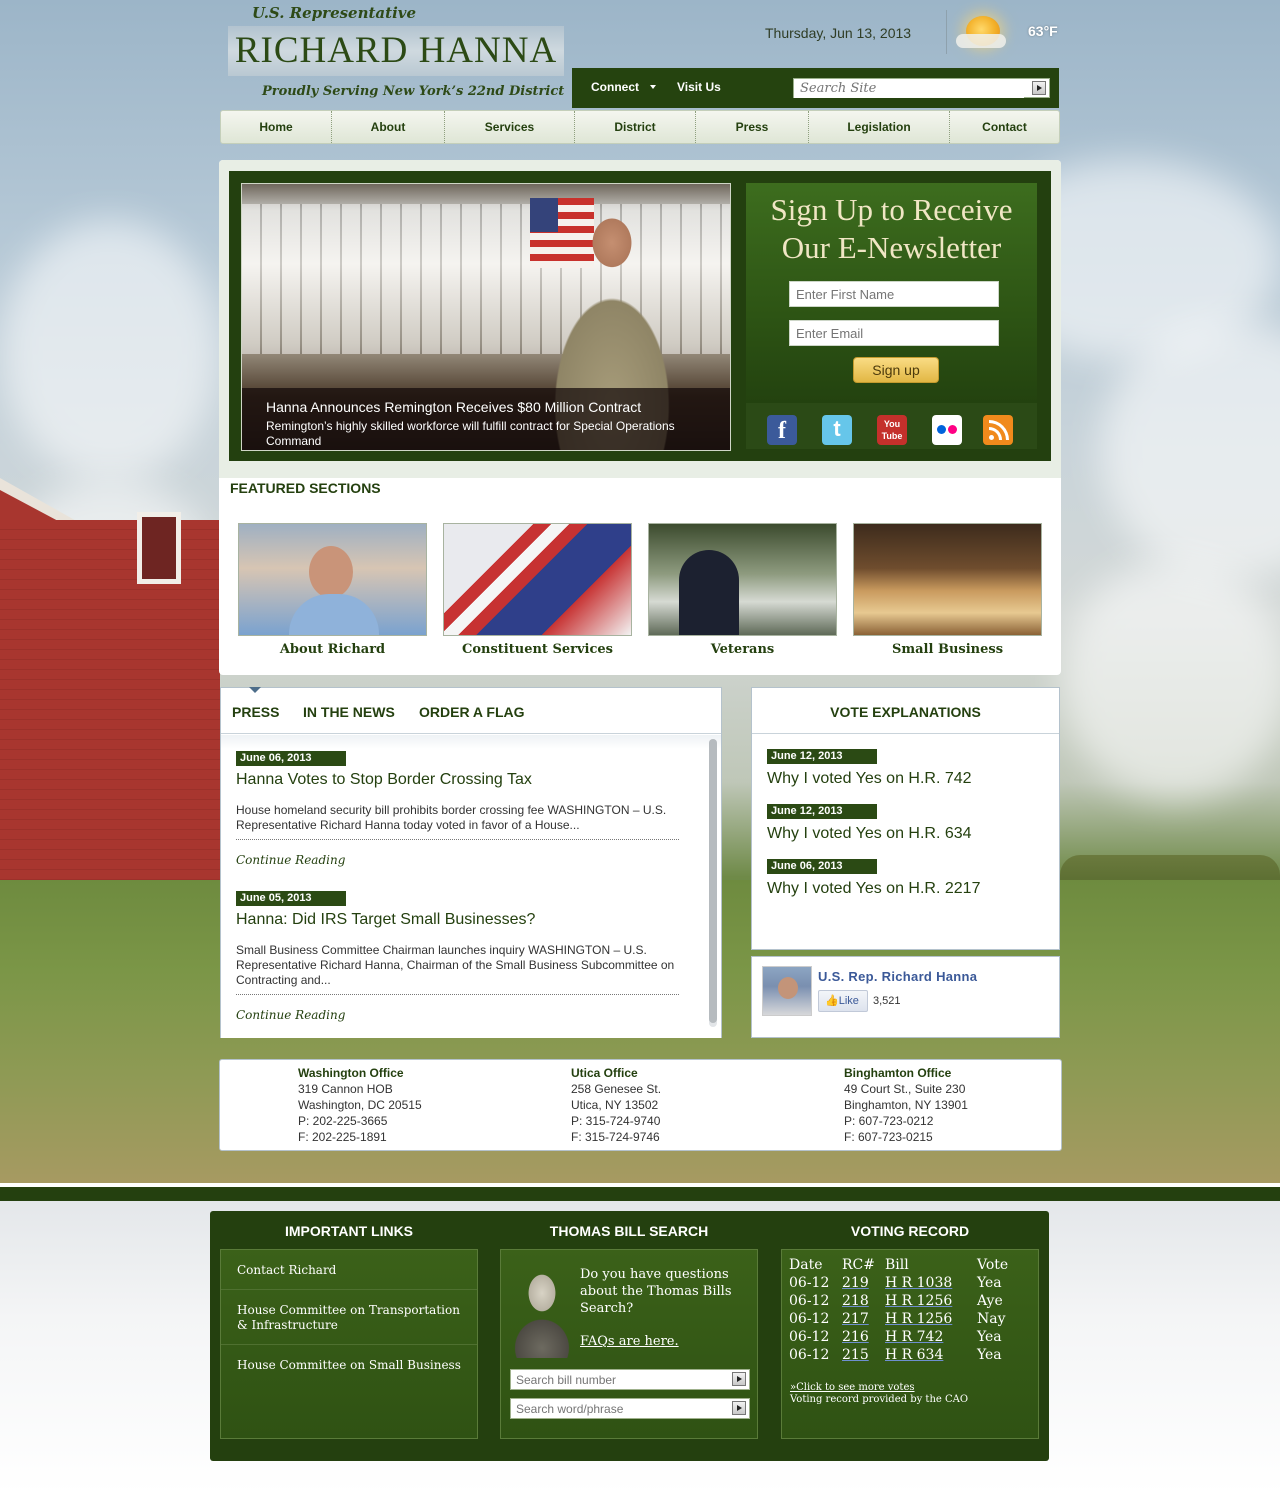 This screenshot has height=1494, width=1280. Describe the element at coordinates (837, 430) in the screenshot. I see `twitter-icon: t` at that location.